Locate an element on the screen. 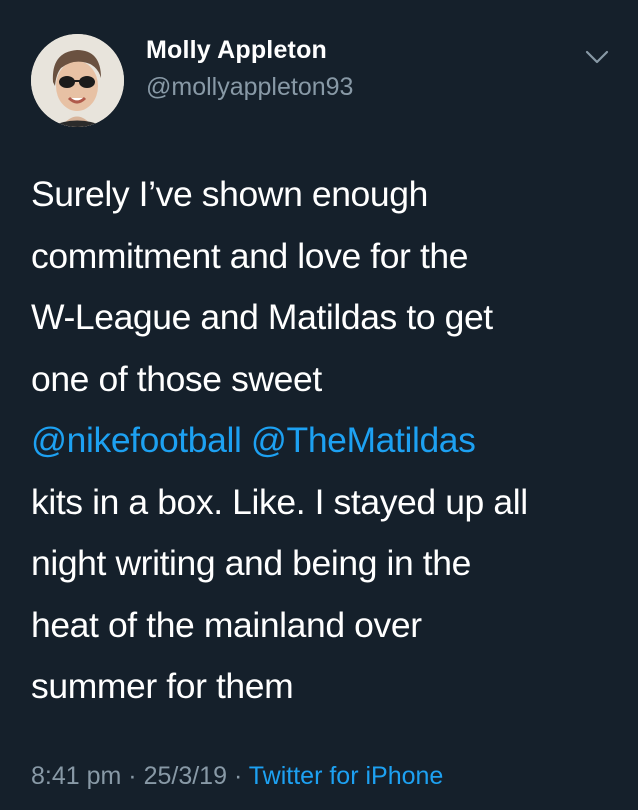 Image resolution: width=638 pixels, height=810 pixels. author-name: Molly Appleton is located at coordinates (236, 50).